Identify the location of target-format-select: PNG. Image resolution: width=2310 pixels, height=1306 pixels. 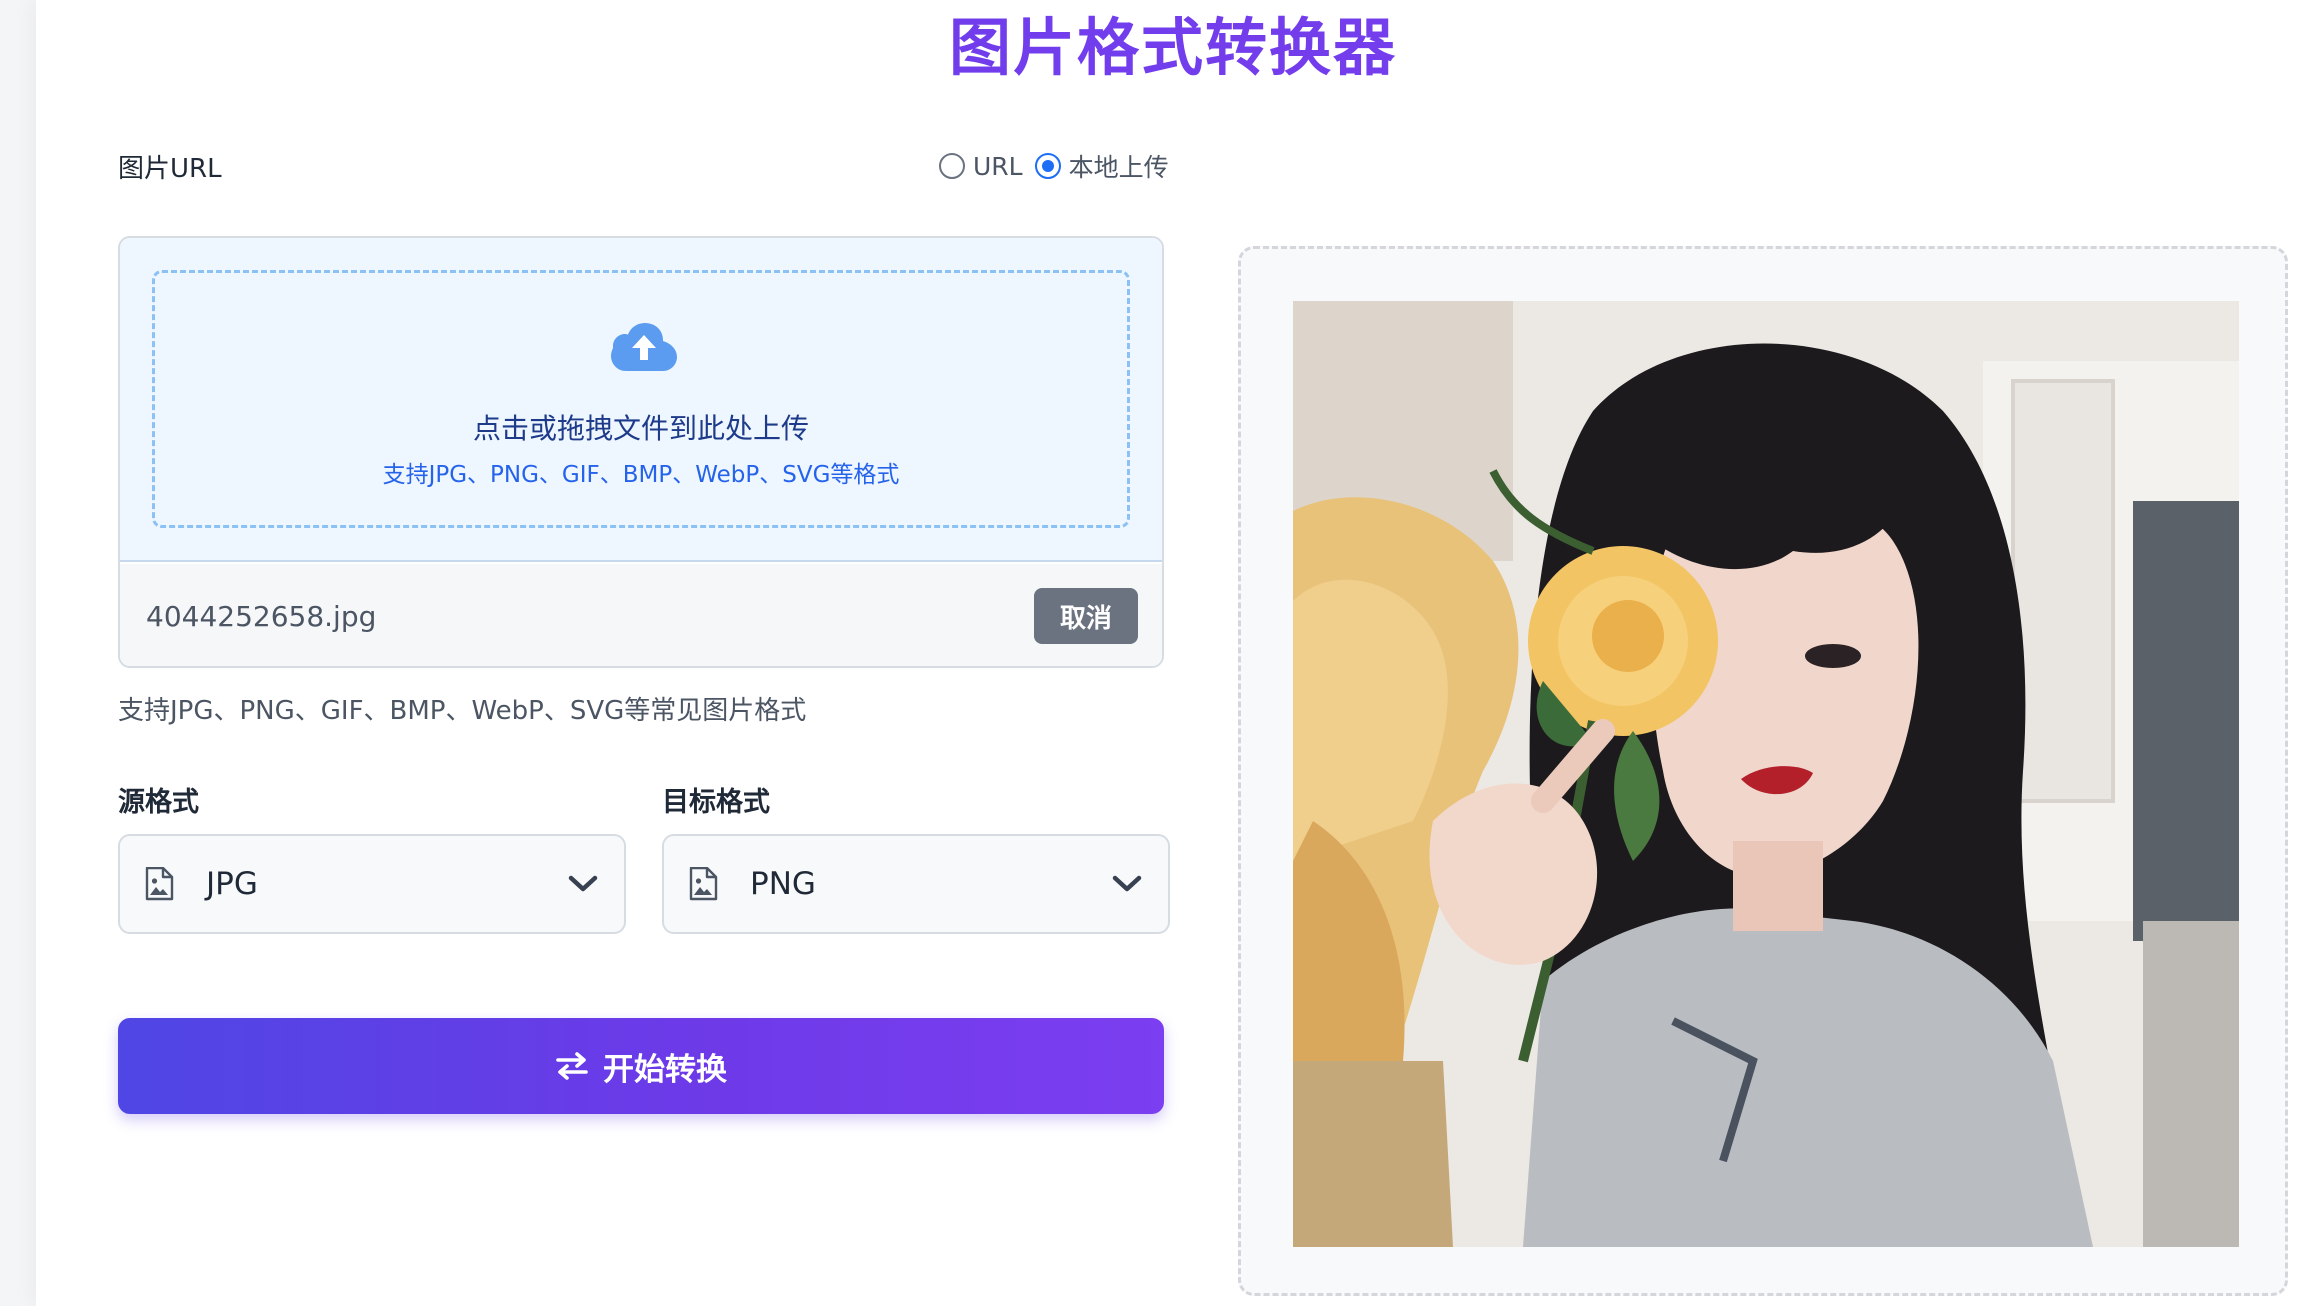
(916, 884).